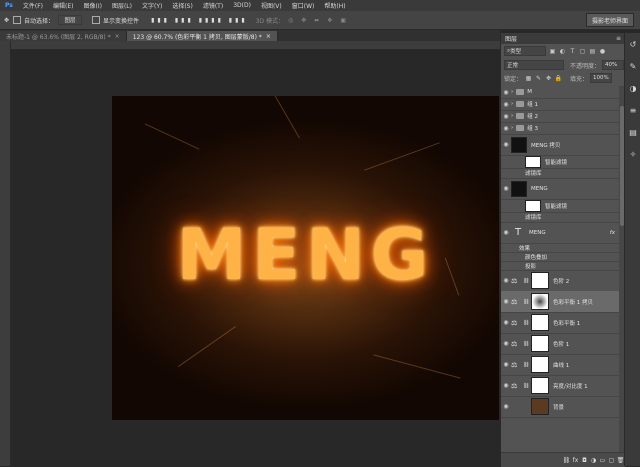  What do you see at coordinates (242, 5) in the screenshot?
I see `menu-item: 3D(D)` at bounding box center [242, 5].